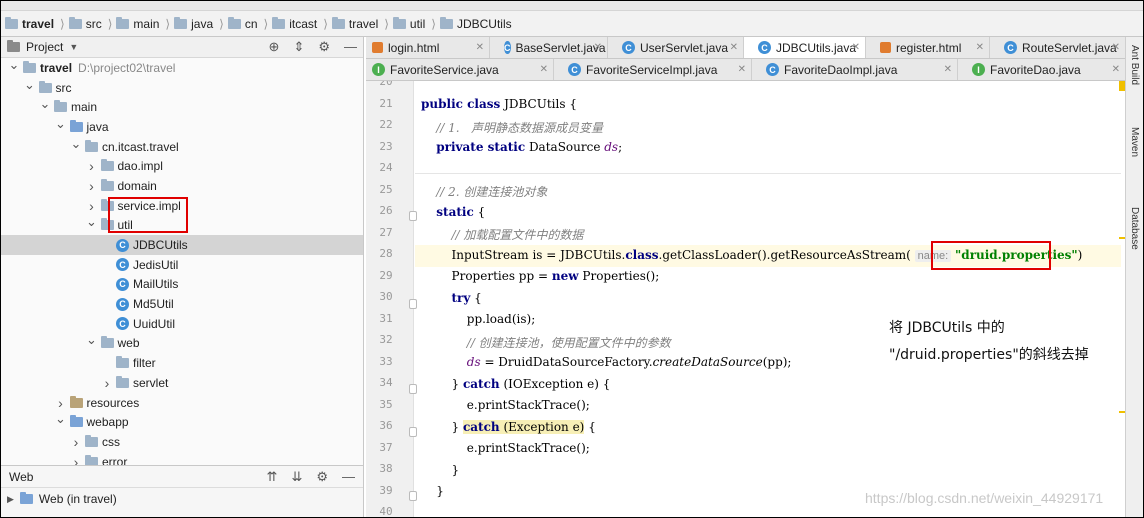 The height and width of the screenshot is (518, 1144). Describe the element at coordinates (433, 23) in the screenshot. I see `chevron-right-icon: ⟩` at that location.